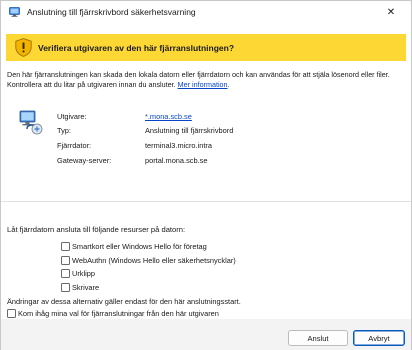 The height and width of the screenshot is (350, 412). I want to click on gateway-label: Gateway-server:, so click(84, 160).